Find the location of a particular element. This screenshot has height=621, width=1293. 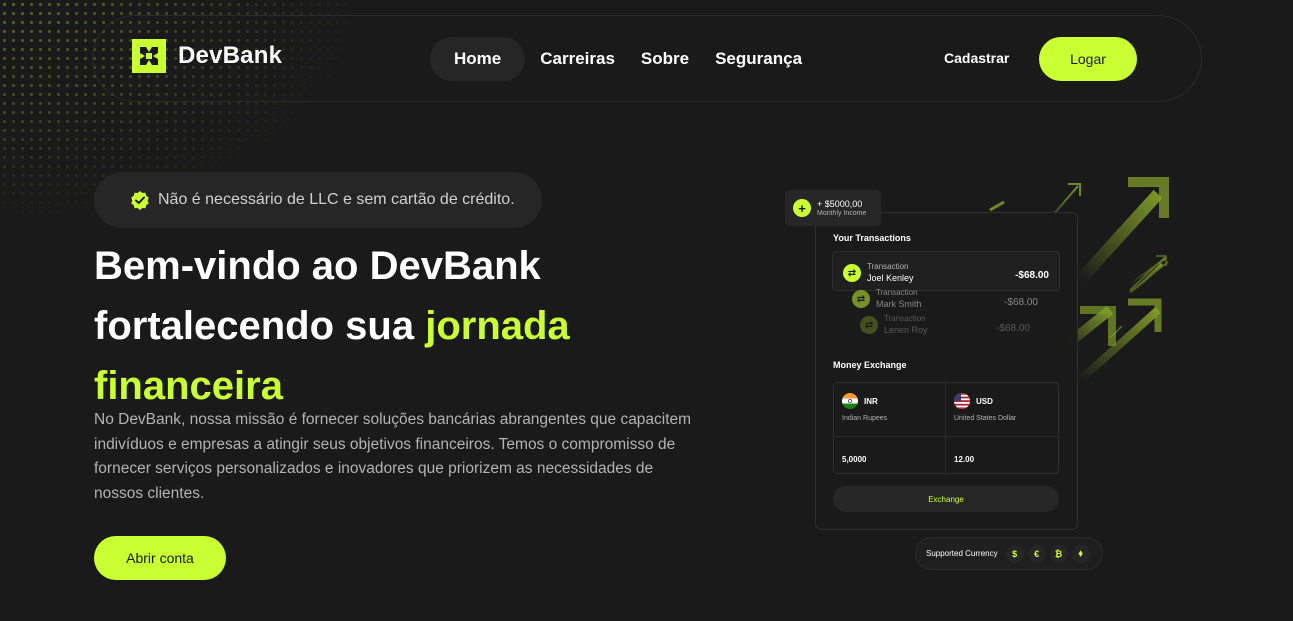

income-label: Monthly Income is located at coordinates (842, 213).